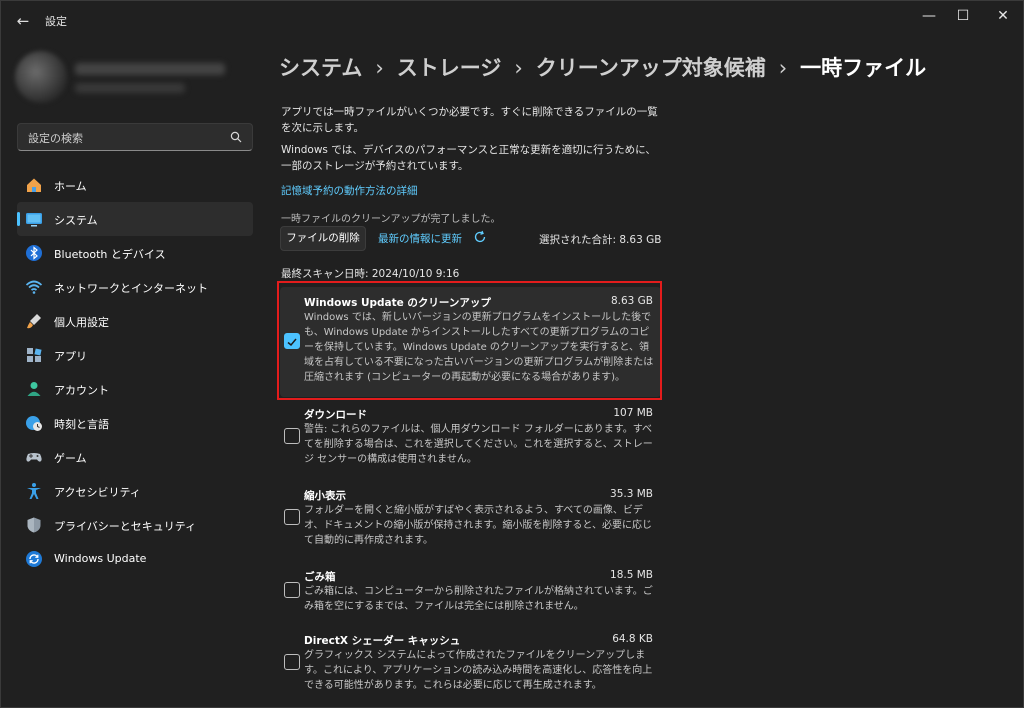  What do you see at coordinates (18, 219) in the screenshot?
I see `active-indicator` at bounding box center [18, 219].